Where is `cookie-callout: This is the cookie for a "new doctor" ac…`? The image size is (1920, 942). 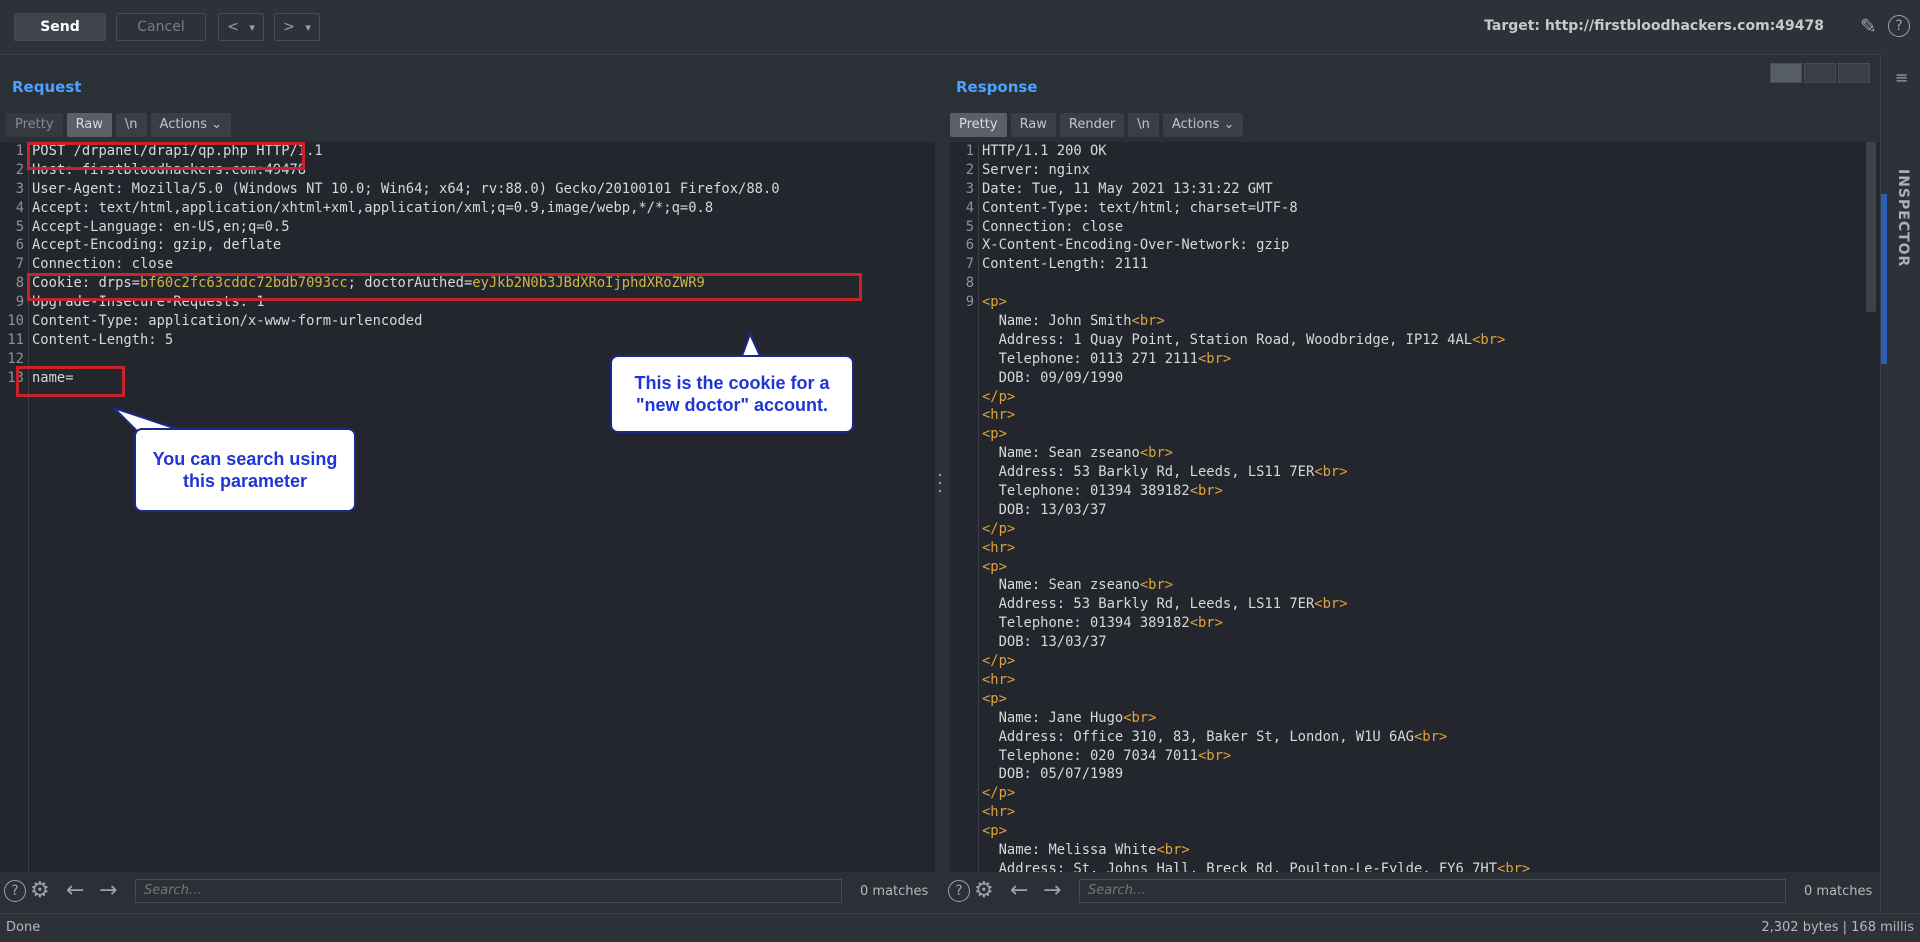 cookie-callout: This is the cookie for a "new doctor" ac… is located at coordinates (732, 394).